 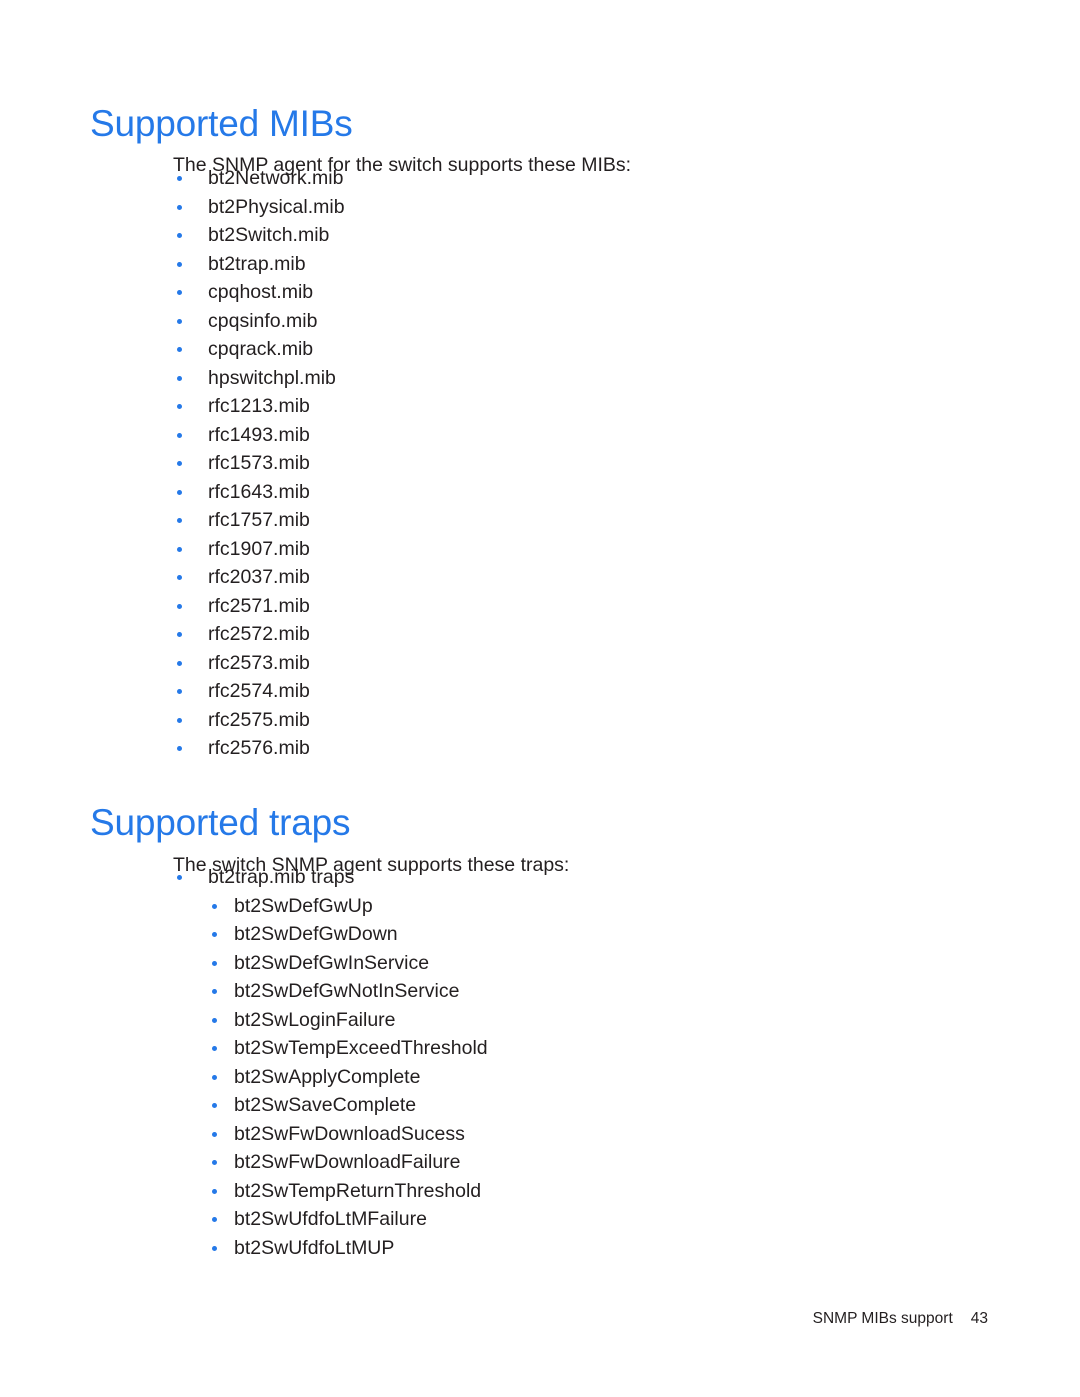 What do you see at coordinates (259, 406) in the screenshot?
I see `list-item-label: rfc1213.mib` at bounding box center [259, 406].